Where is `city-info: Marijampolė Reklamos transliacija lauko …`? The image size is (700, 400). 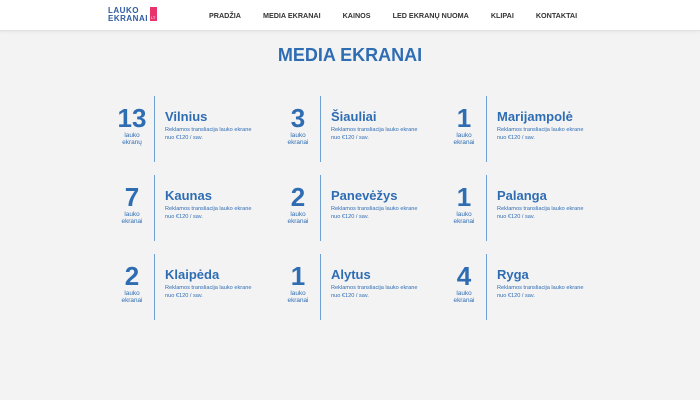 city-info: Marijampolė Reklamos transliacija lauko … is located at coordinates (535, 135).